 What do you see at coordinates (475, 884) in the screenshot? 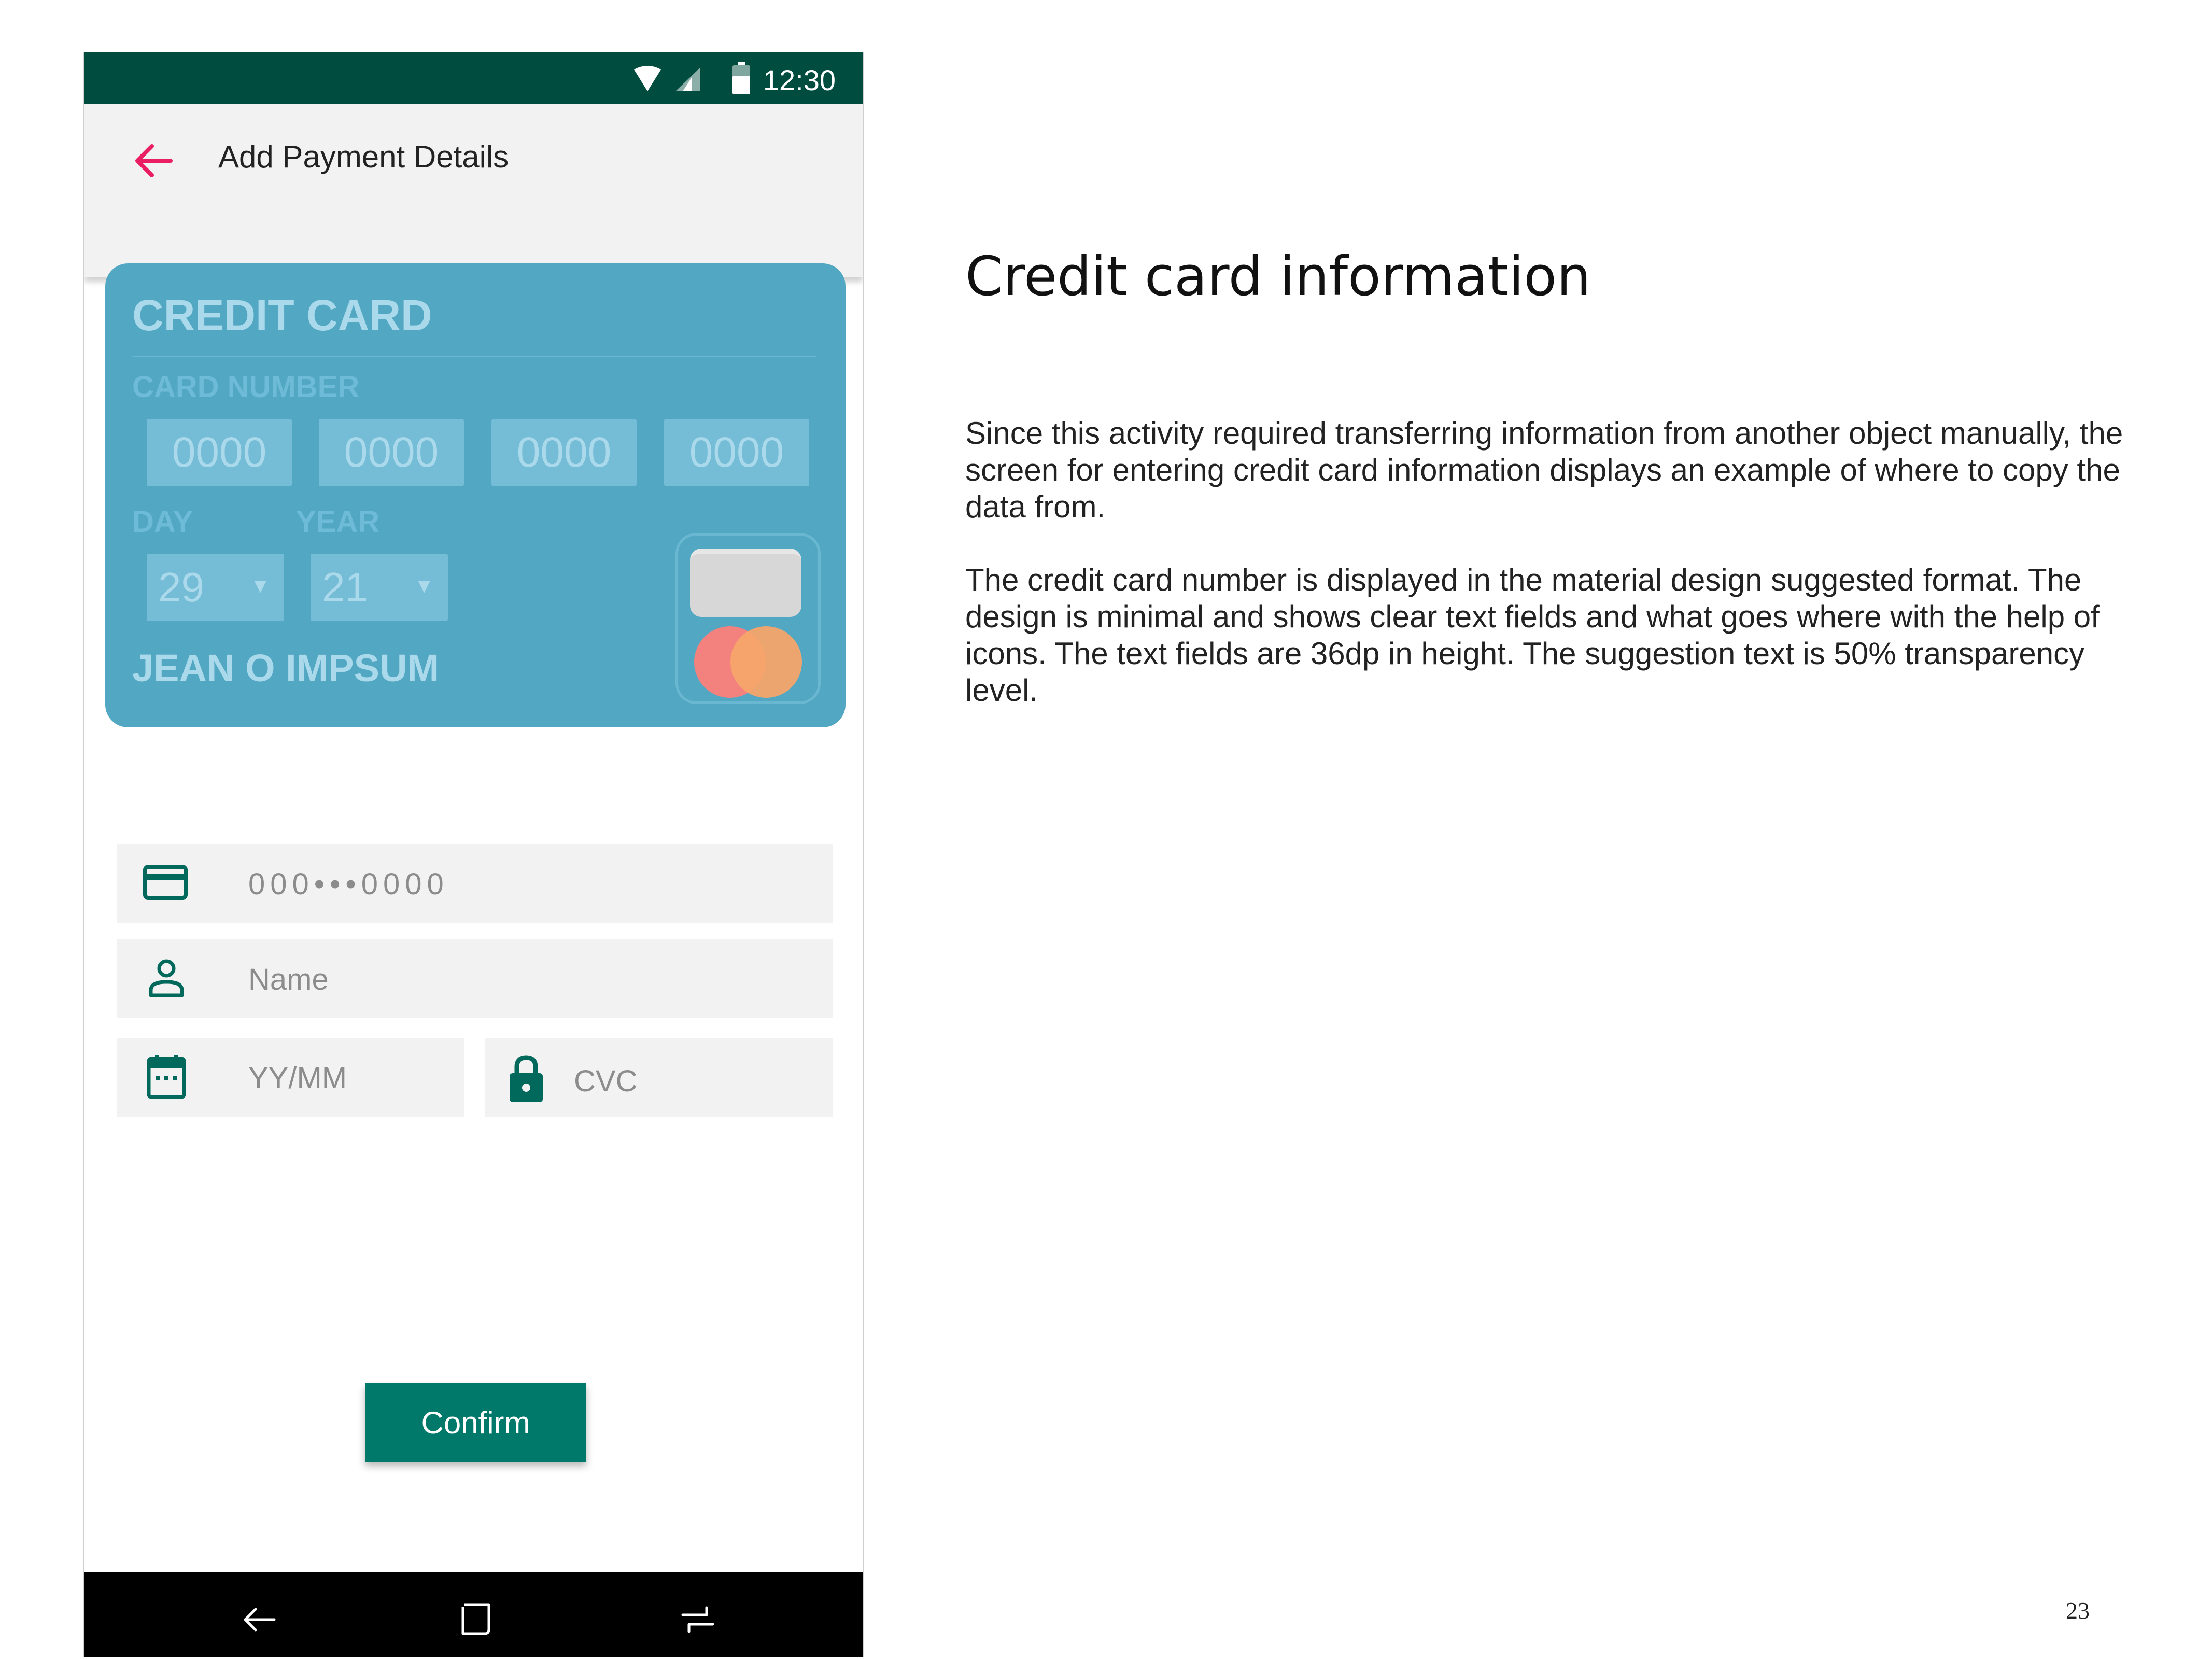
I see `card-number-field: 000•••0000` at bounding box center [475, 884].